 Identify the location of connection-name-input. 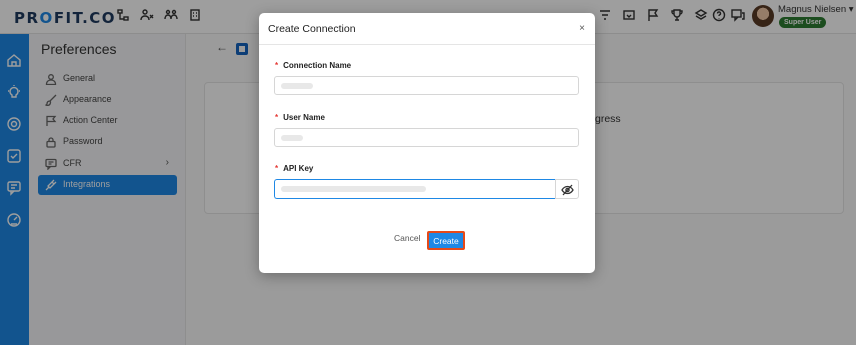
(426, 85).